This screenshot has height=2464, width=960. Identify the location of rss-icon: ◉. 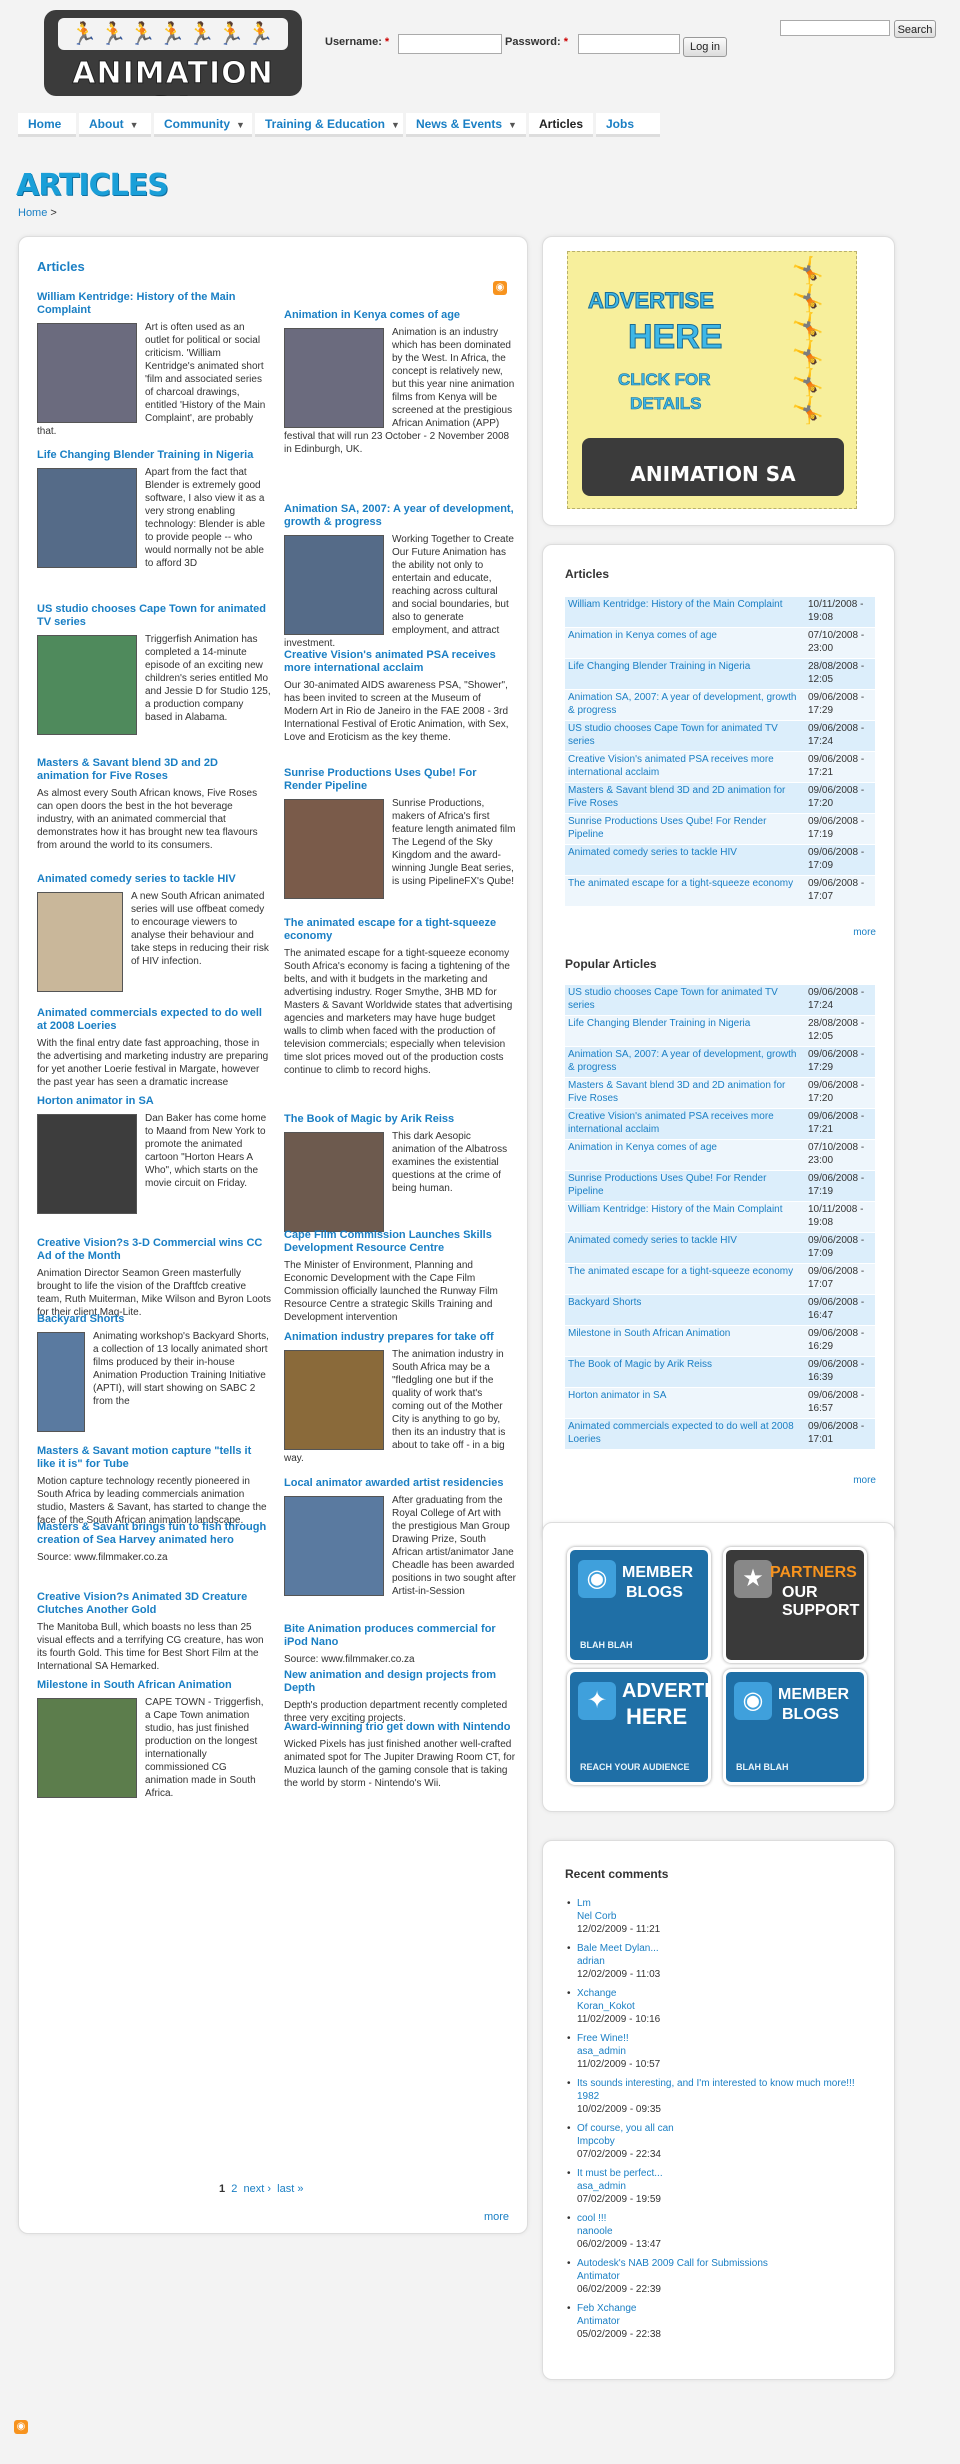
(500, 288).